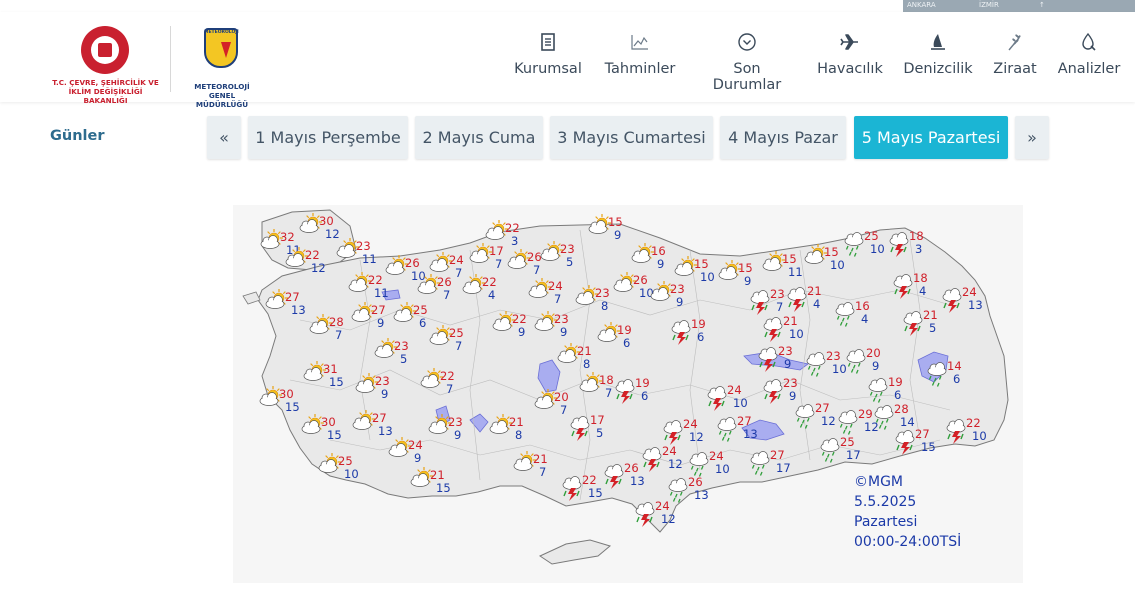  Describe the element at coordinates (828, 421) in the screenshot. I see `station-low-temp: 12` at that location.